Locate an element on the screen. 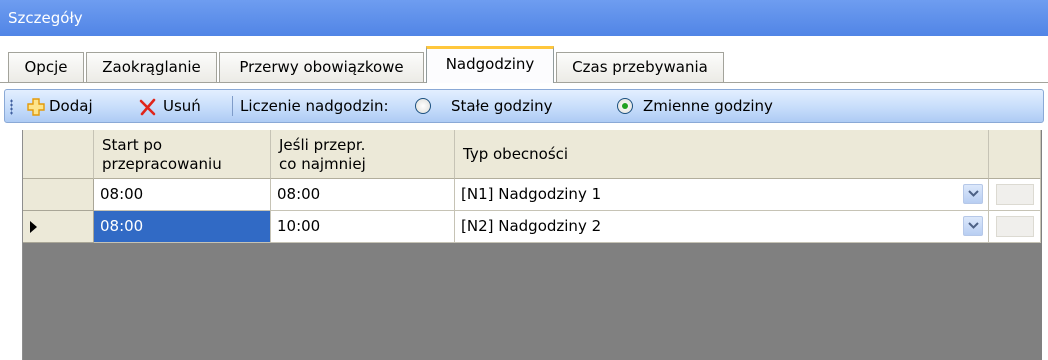 The height and width of the screenshot is (360, 1048). column-header-start: Start po przepracowaniu is located at coordinates (182, 154).